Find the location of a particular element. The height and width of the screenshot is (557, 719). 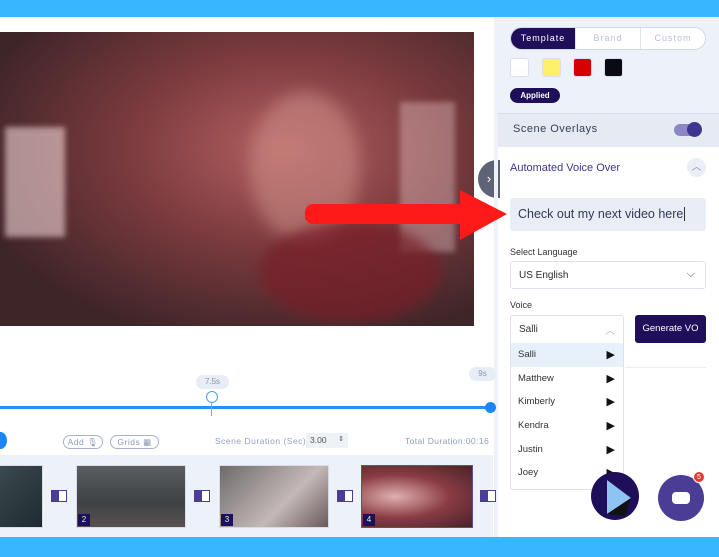

scene-duration-label: Scene Duration (Sec) is located at coordinates (261, 441).